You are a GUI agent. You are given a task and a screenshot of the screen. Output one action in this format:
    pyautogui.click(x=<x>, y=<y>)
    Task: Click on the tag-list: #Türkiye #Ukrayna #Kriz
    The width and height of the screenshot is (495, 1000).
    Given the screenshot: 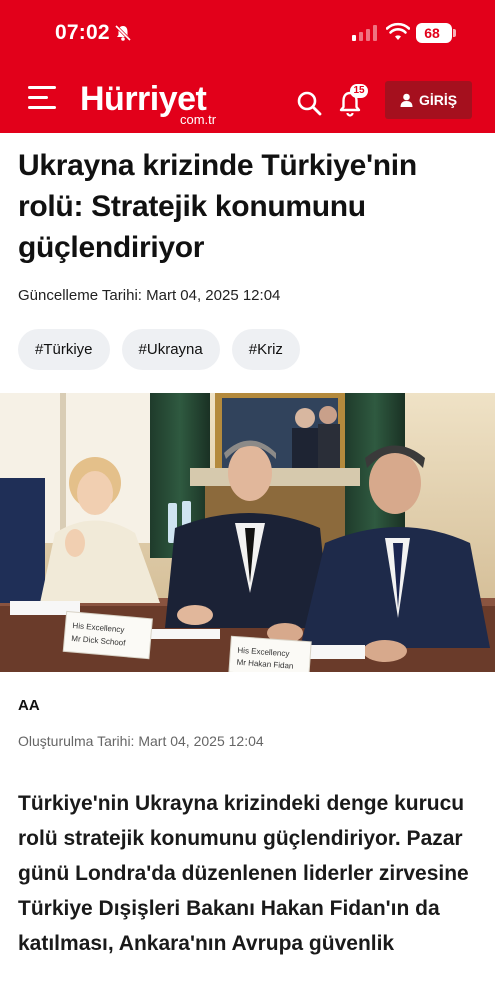 What is the action you would take?
    pyautogui.click(x=159, y=349)
    